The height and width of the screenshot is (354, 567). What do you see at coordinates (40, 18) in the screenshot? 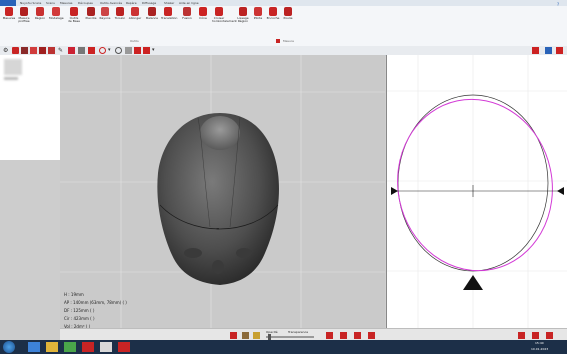
I see `ribbon-button-label: Région` at bounding box center [40, 18].